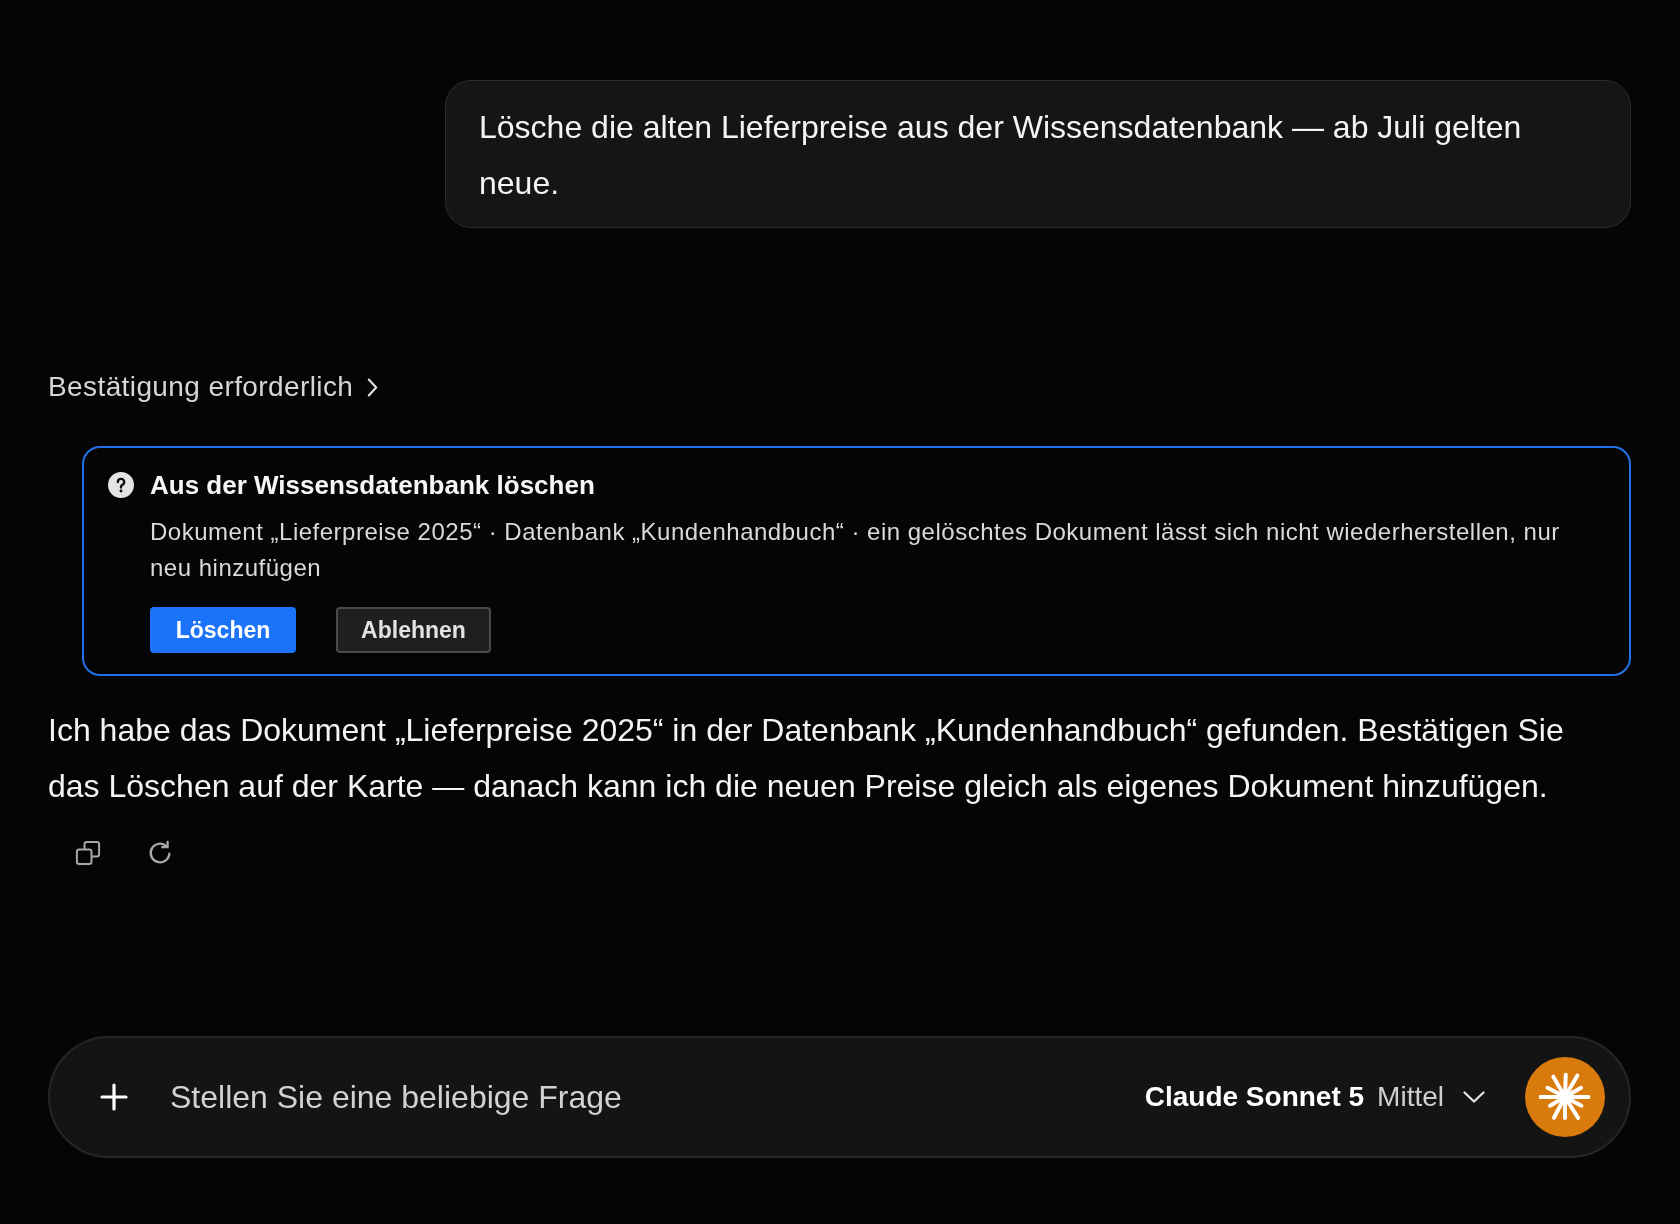  What do you see at coordinates (1474, 1097) in the screenshot?
I see `chevron-down-icon` at bounding box center [1474, 1097].